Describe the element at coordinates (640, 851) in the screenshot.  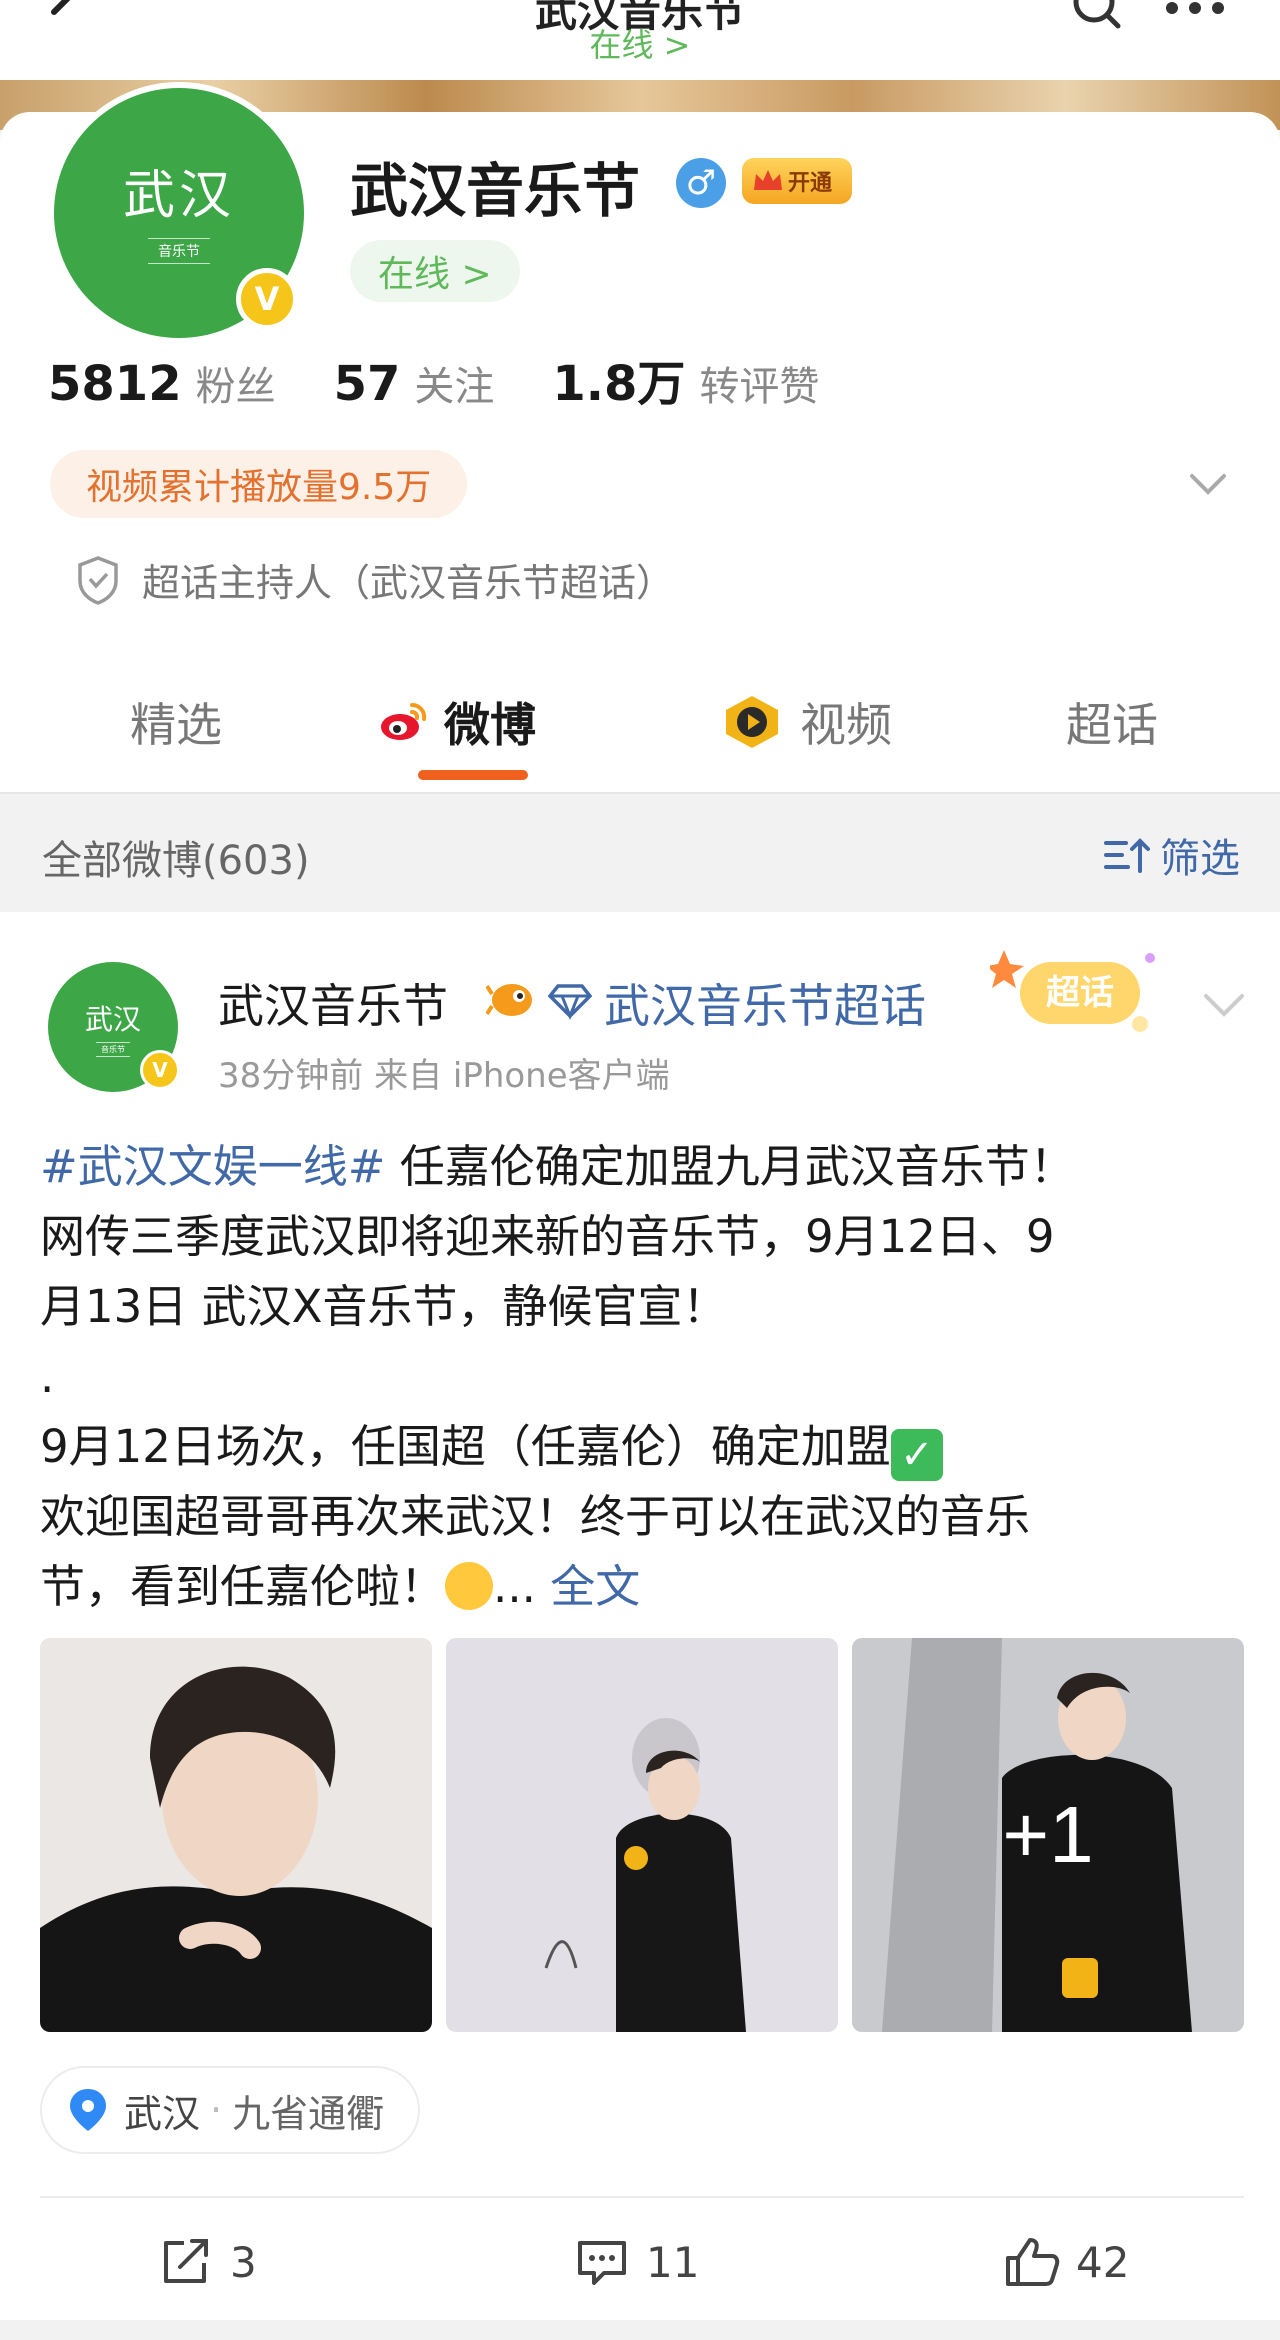
I see `filter-bar: 全部微博(603) 筛选` at that location.